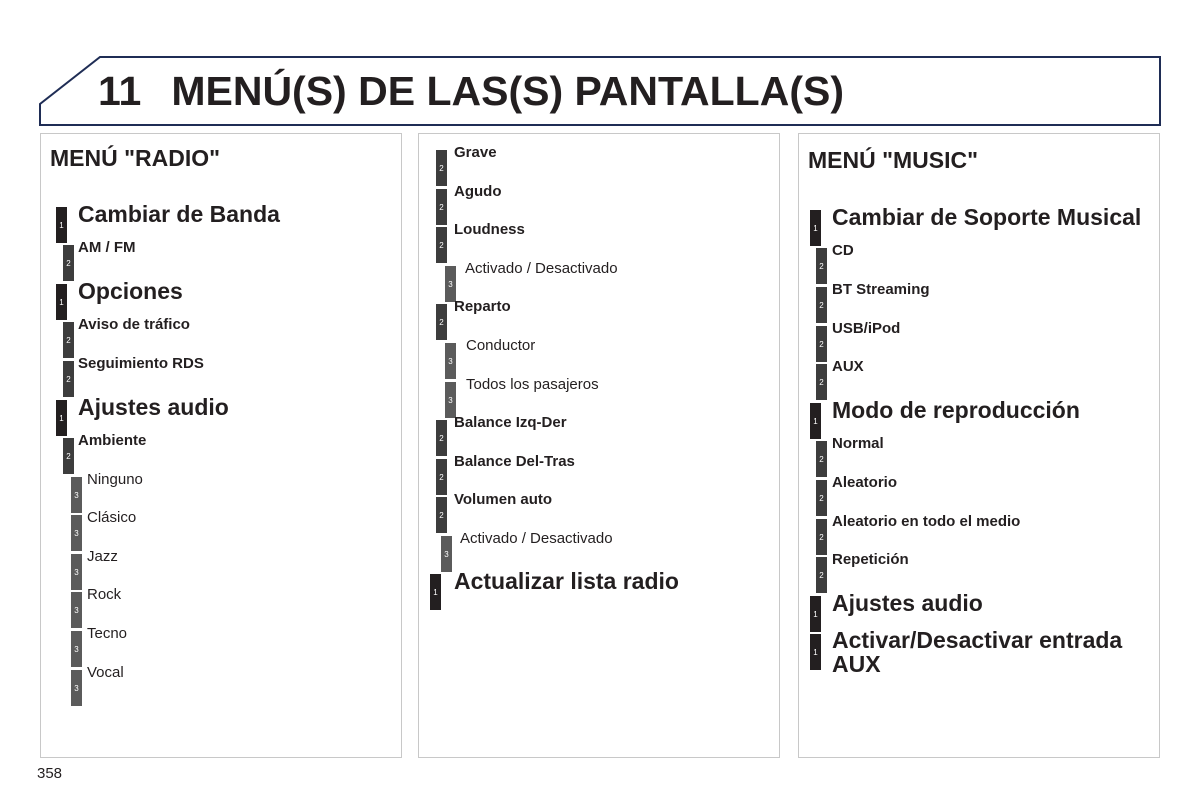 The height and width of the screenshot is (800, 1200). What do you see at coordinates (566, 581) in the screenshot?
I see `menu-item-label: Actualizar lista radio` at bounding box center [566, 581].